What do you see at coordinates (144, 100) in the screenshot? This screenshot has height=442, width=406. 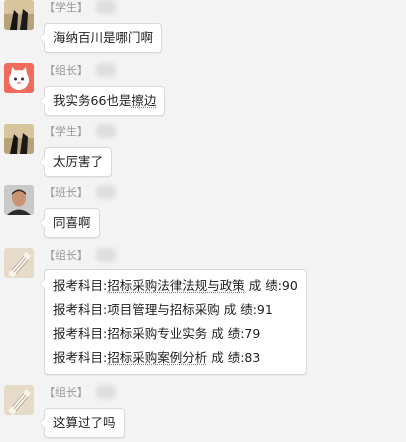 I see `message-text-underlined: 擦边` at bounding box center [144, 100].